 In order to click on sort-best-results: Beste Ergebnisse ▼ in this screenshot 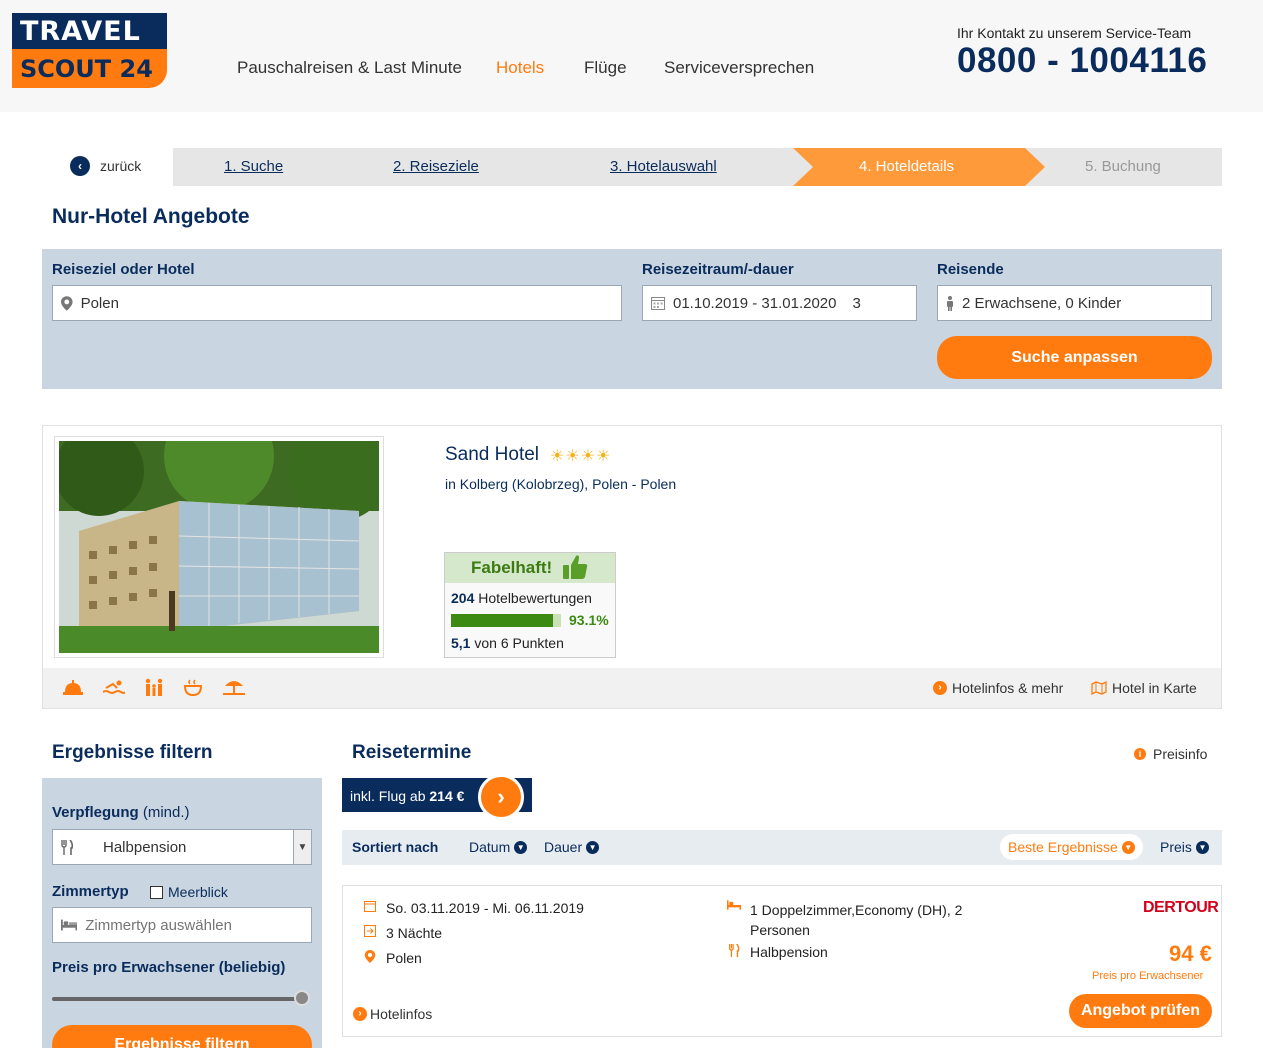, I will do `click(1071, 847)`.